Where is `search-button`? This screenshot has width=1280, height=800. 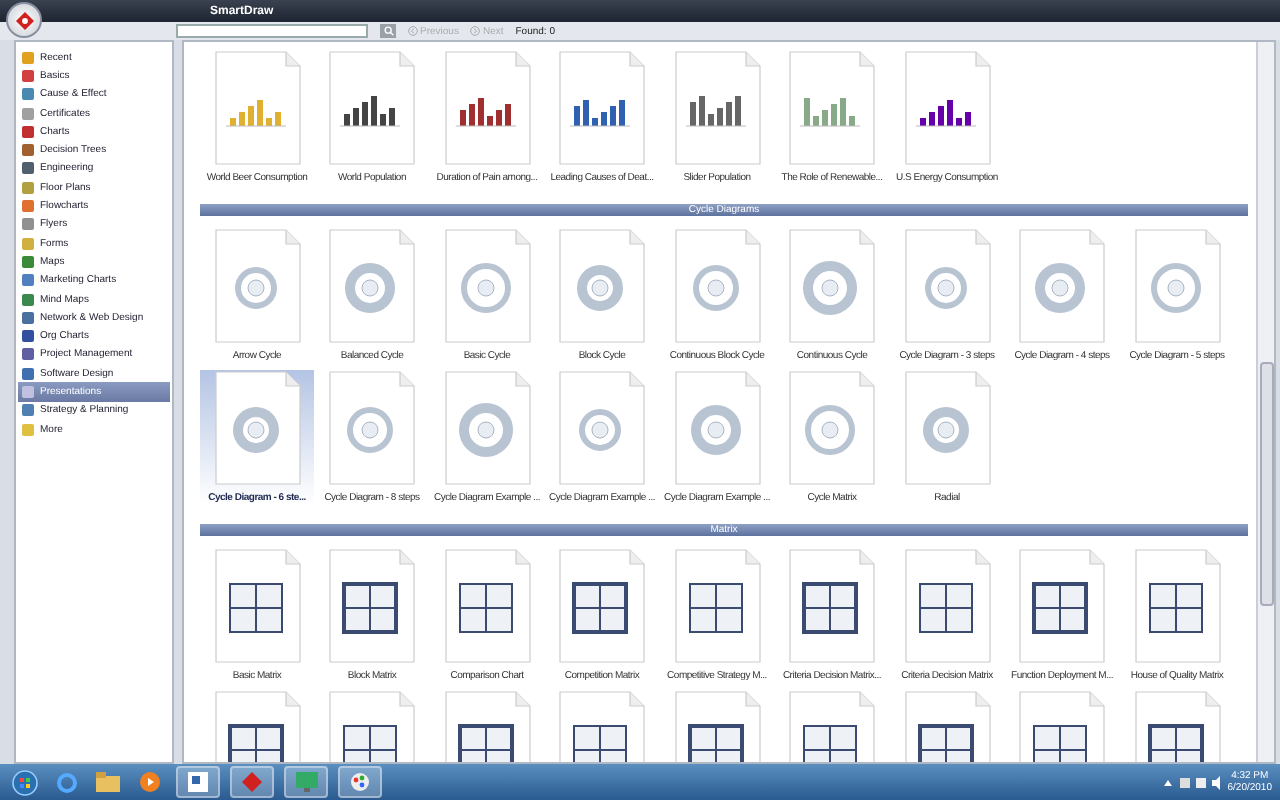
search-button is located at coordinates (388, 31).